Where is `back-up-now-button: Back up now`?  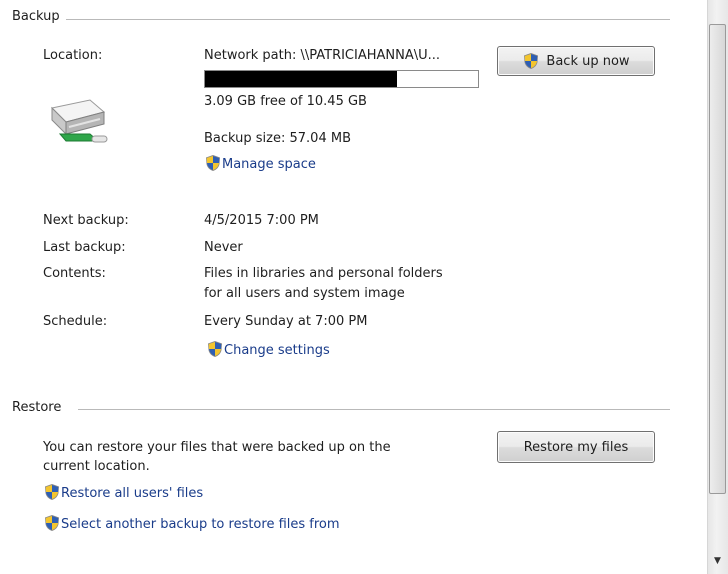
back-up-now-button: Back up now is located at coordinates (576, 61).